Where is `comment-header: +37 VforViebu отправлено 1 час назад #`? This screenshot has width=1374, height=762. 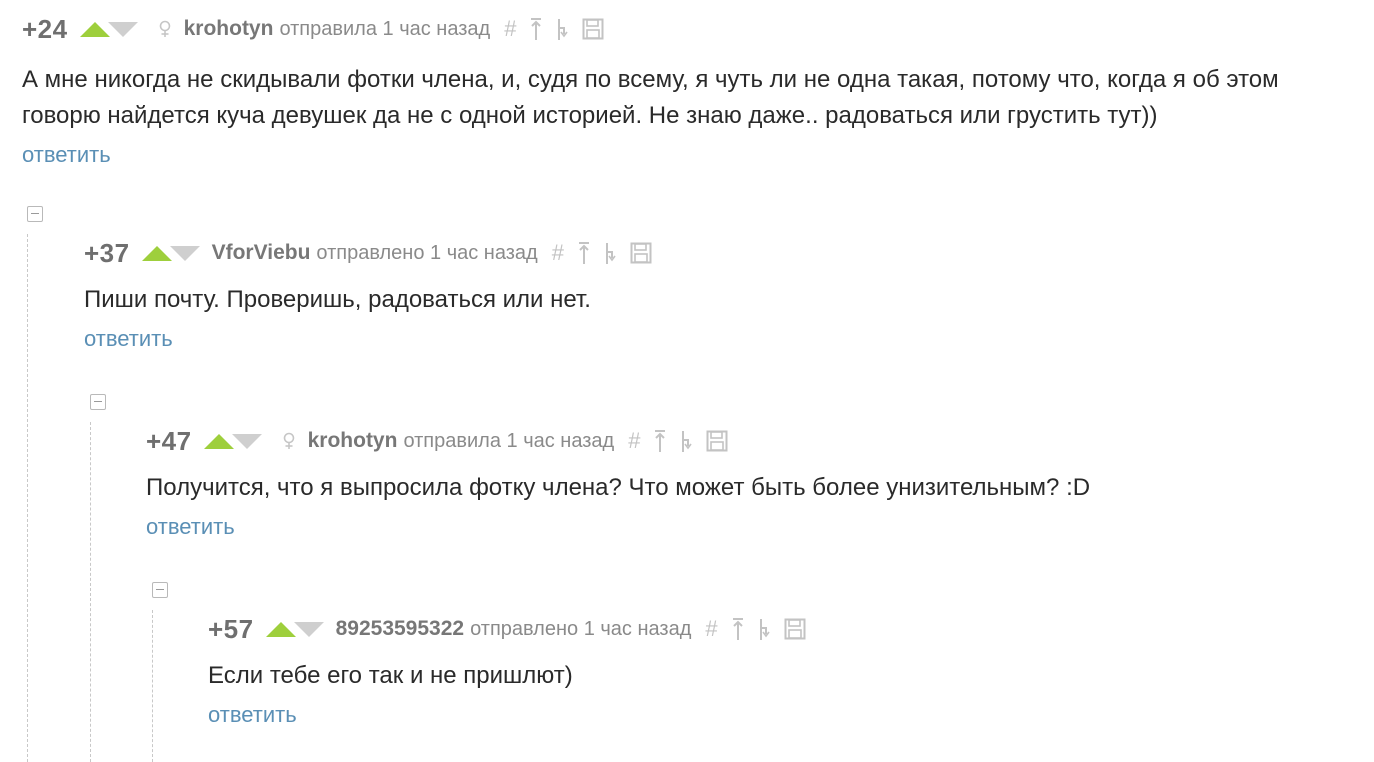
comment-header: +37 VforViebu отправлено 1 час назад # is located at coordinates (714, 253).